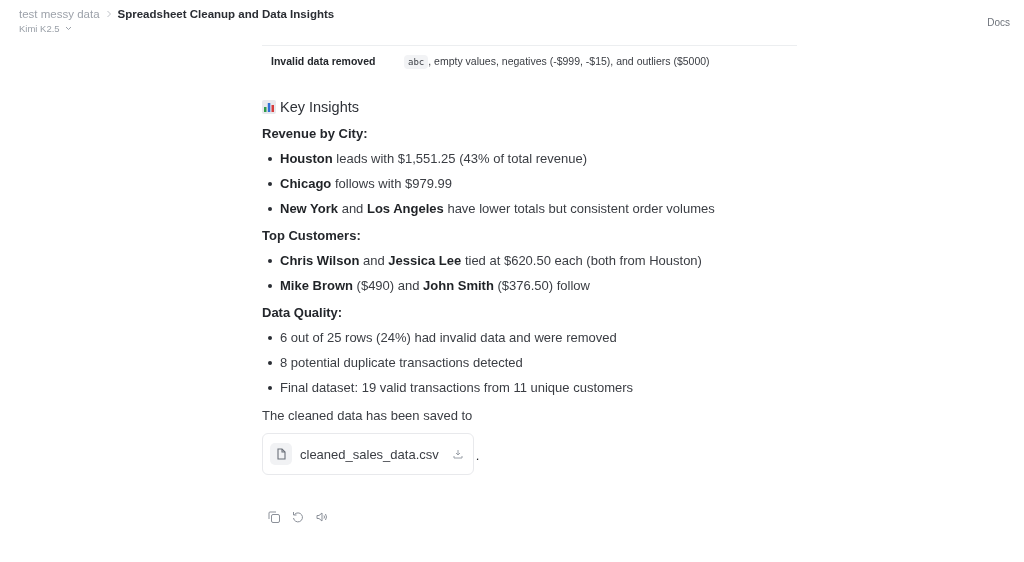 This screenshot has height=562, width=1024. What do you see at coordinates (448, 337) in the screenshot?
I see `list-item-text: 6 out of 25 rows (24%) had invalid data and were removed` at bounding box center [448, 337].